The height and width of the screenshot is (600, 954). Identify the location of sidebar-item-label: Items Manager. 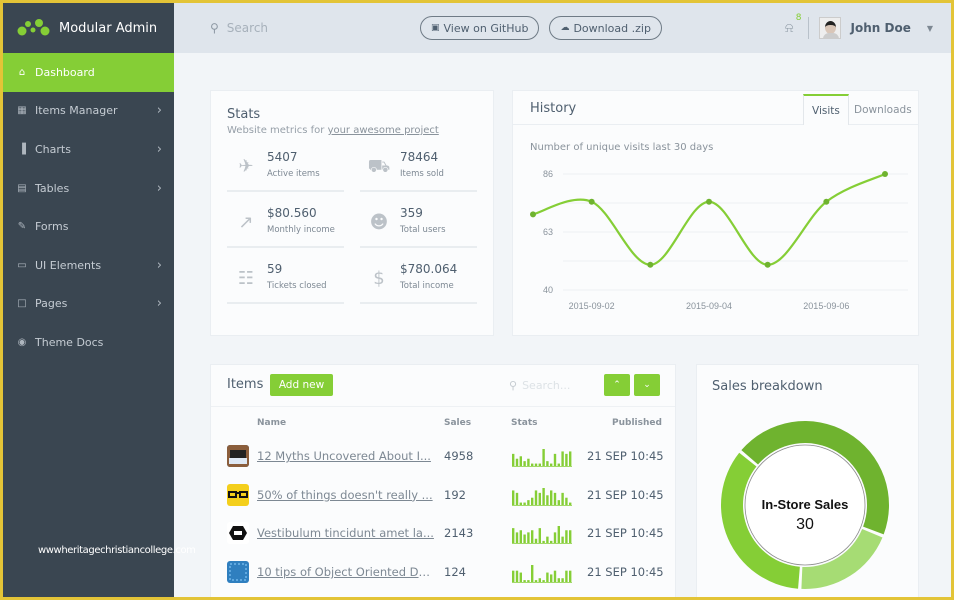
(76, 111).